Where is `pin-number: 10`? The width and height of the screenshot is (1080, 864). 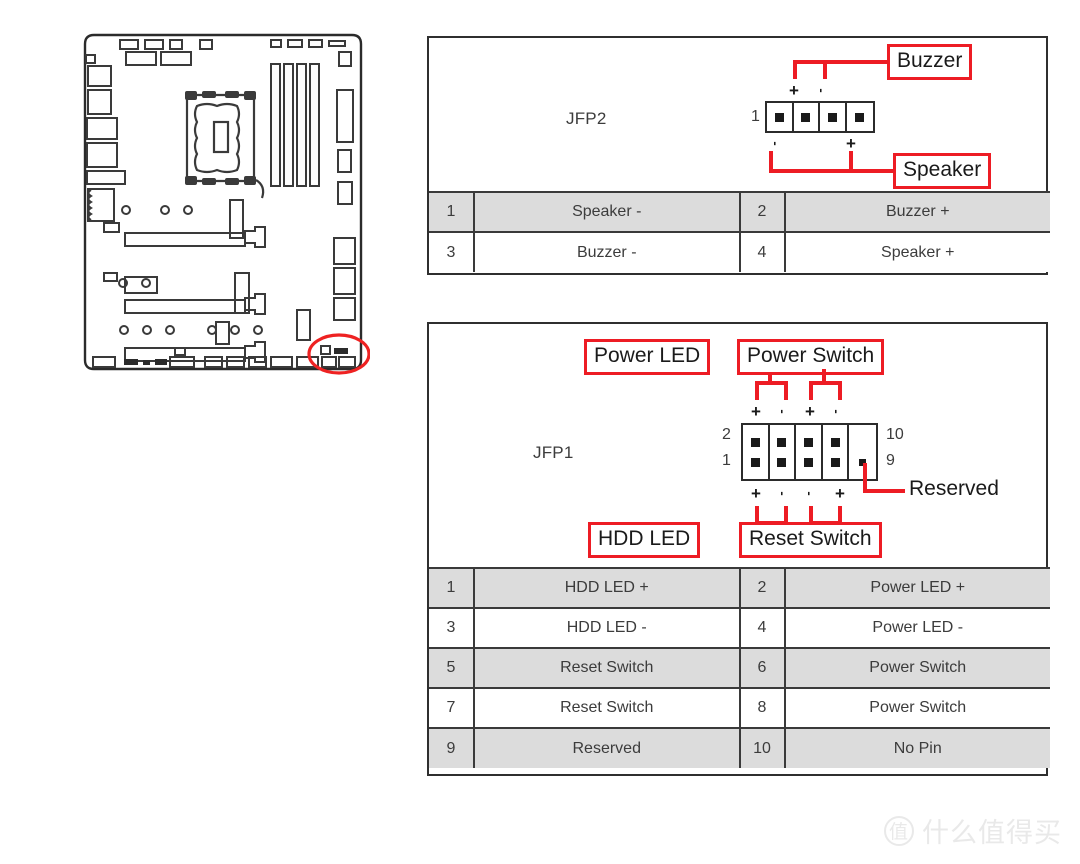 pin-number: 10 is located at coordinates (762, 747).